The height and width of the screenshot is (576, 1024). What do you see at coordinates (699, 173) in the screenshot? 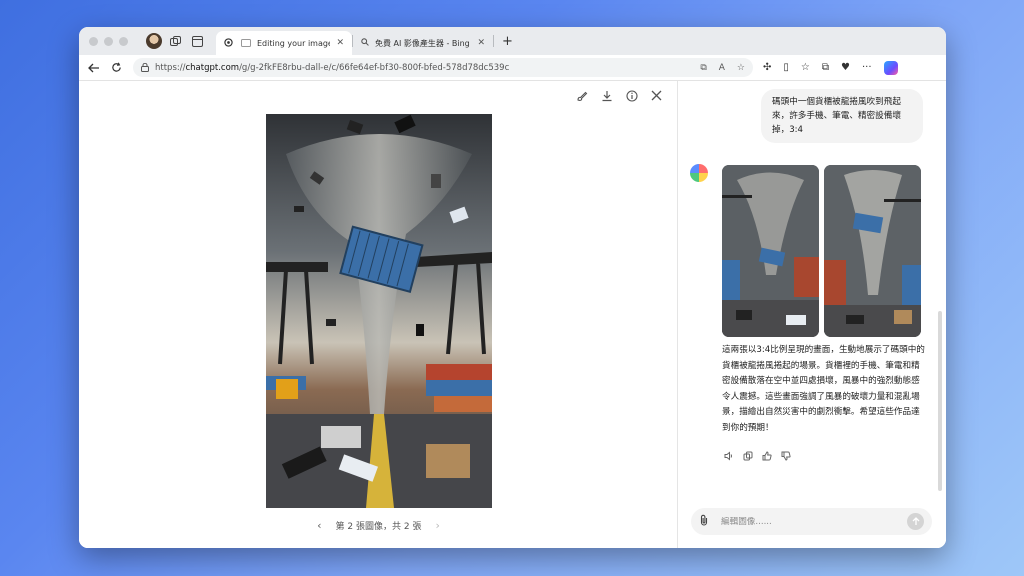
I see `assistant-avatar` at bounding box center [699, 173].